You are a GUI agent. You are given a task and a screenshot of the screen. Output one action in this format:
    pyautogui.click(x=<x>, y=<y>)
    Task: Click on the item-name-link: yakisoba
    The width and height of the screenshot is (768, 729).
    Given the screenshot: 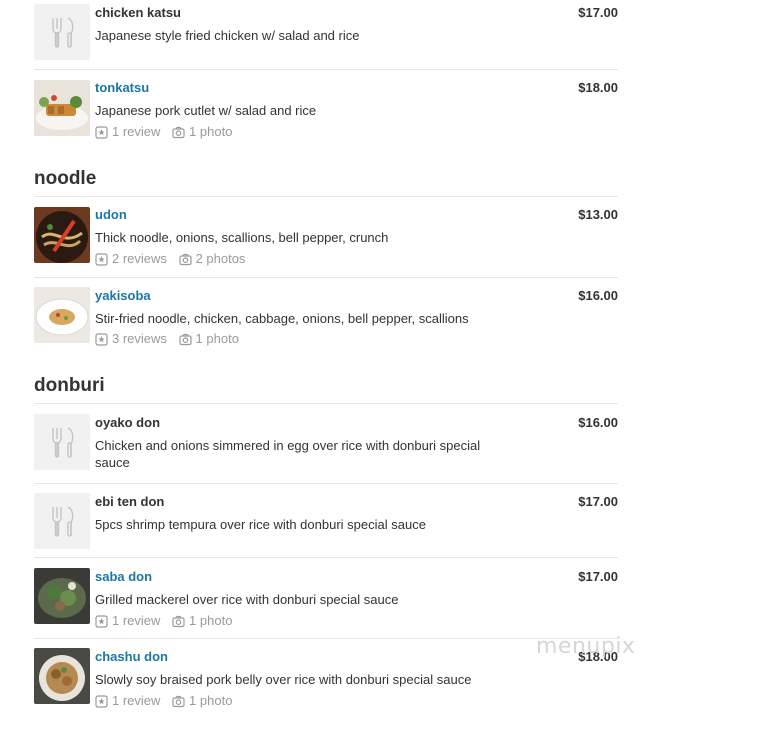 What is the action you would take?
    pyautogui.click(x=123, y=296)
    